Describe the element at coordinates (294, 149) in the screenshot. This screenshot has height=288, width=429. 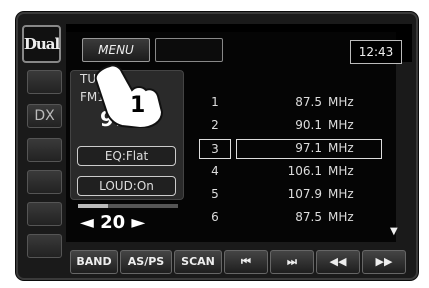
I see `preset-row: 3 97.1 MHz` at that location.